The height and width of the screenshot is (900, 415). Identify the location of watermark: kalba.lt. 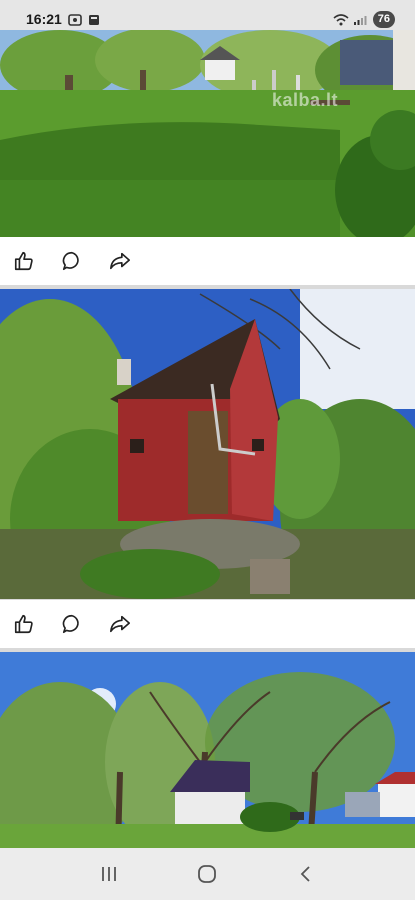
(305, 100).